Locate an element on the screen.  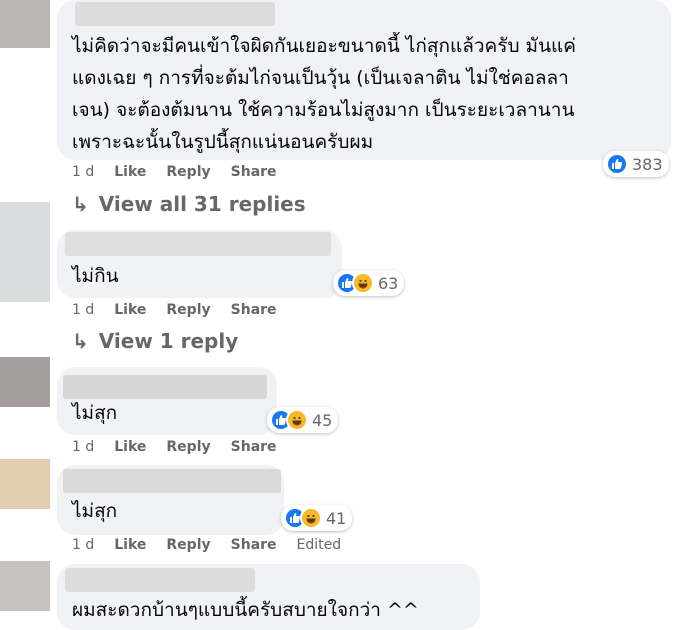
reaction-count: 383 is located at coordinates (647, 164).